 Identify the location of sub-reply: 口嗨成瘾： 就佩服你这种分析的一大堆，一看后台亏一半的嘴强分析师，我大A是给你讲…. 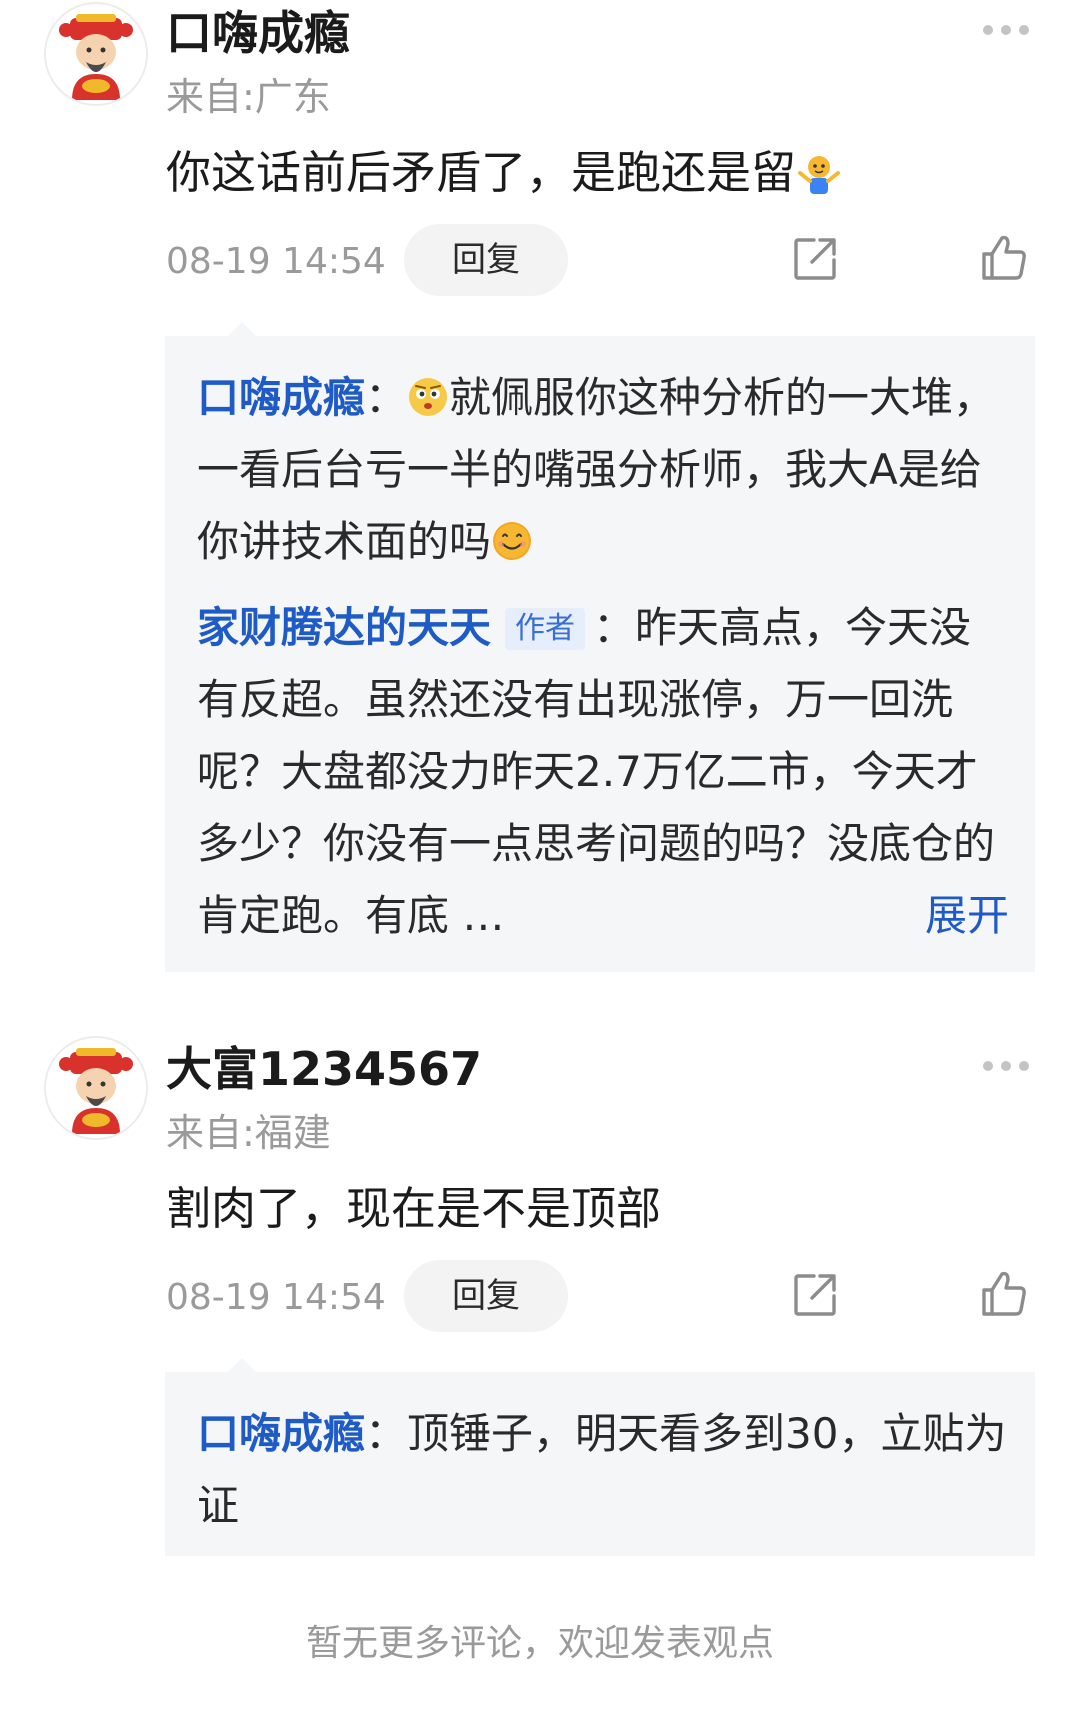
(603, 470).